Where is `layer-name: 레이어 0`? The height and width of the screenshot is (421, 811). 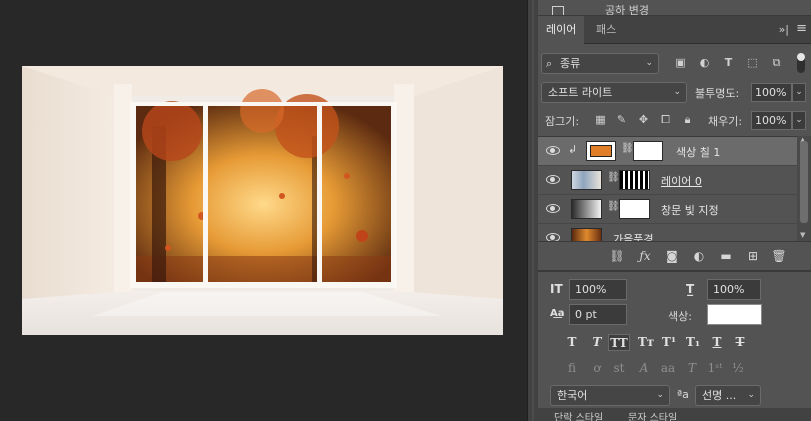 layer-name: 레이어 0 is located at coordinates (681, 181).